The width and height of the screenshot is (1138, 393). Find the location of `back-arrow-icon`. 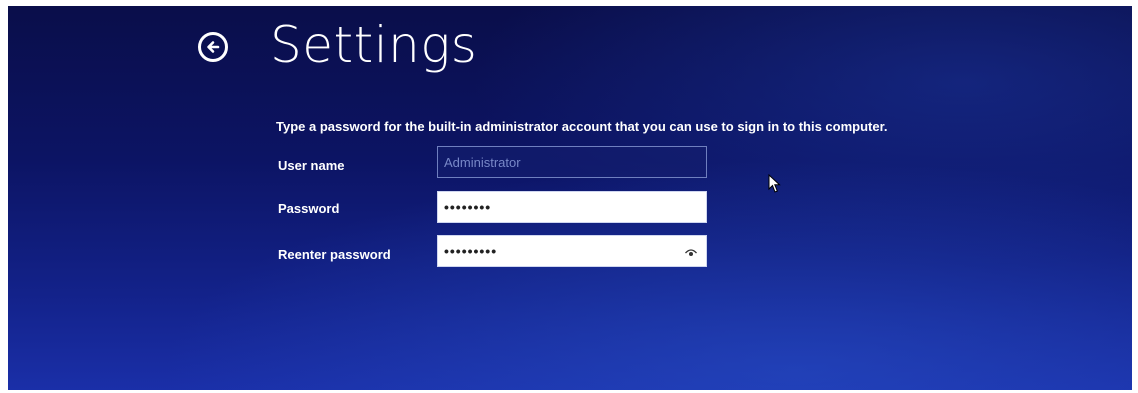

back-arrow-icon is located at coordinates (213, 47).